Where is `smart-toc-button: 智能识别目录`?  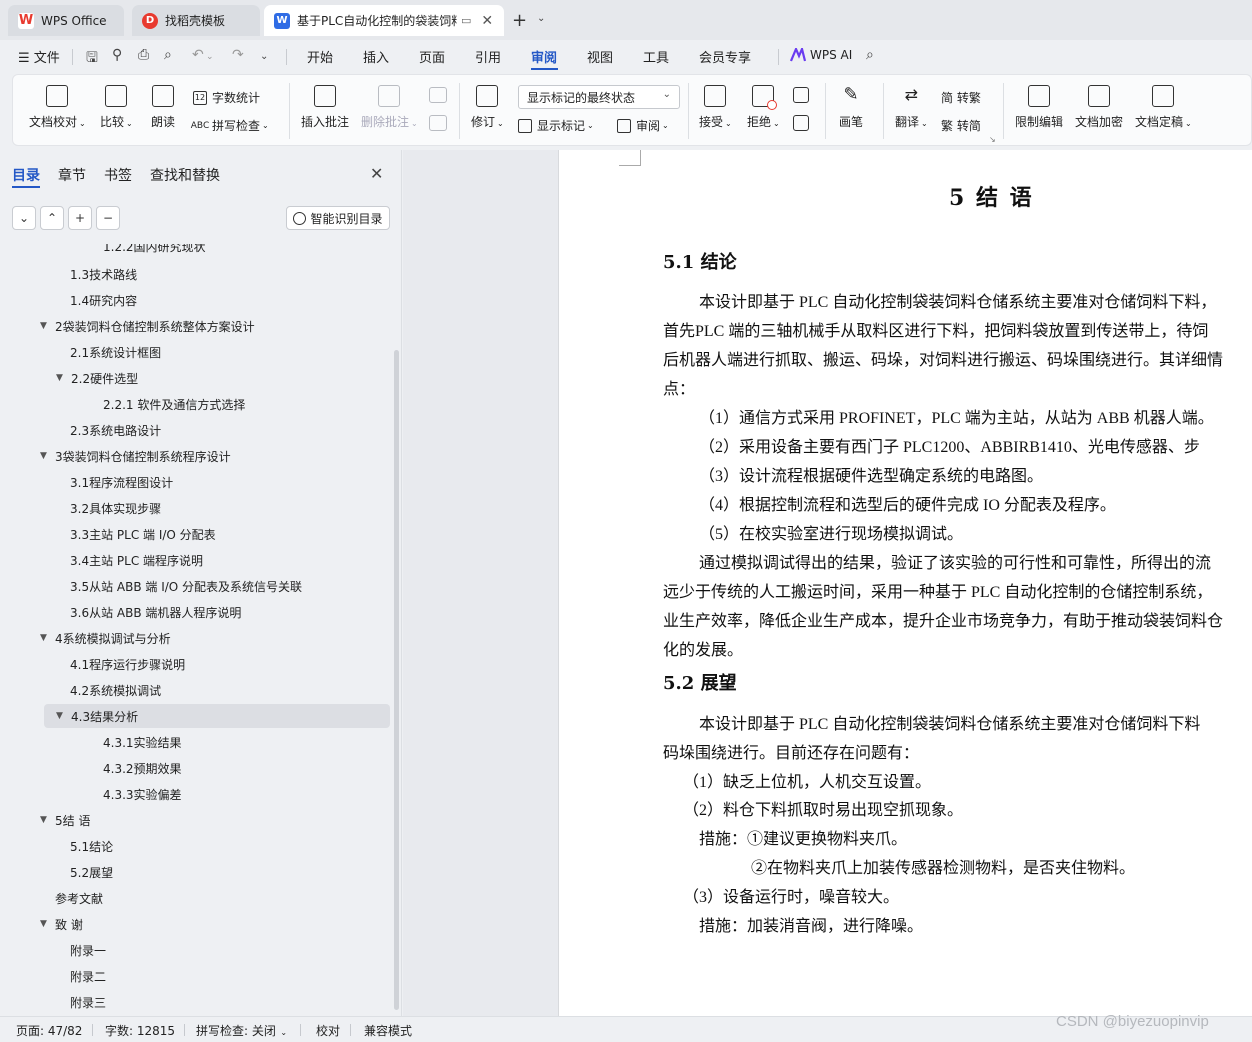 smart-toc-button: 智能识别目录 is located at coordinates (338, 218).